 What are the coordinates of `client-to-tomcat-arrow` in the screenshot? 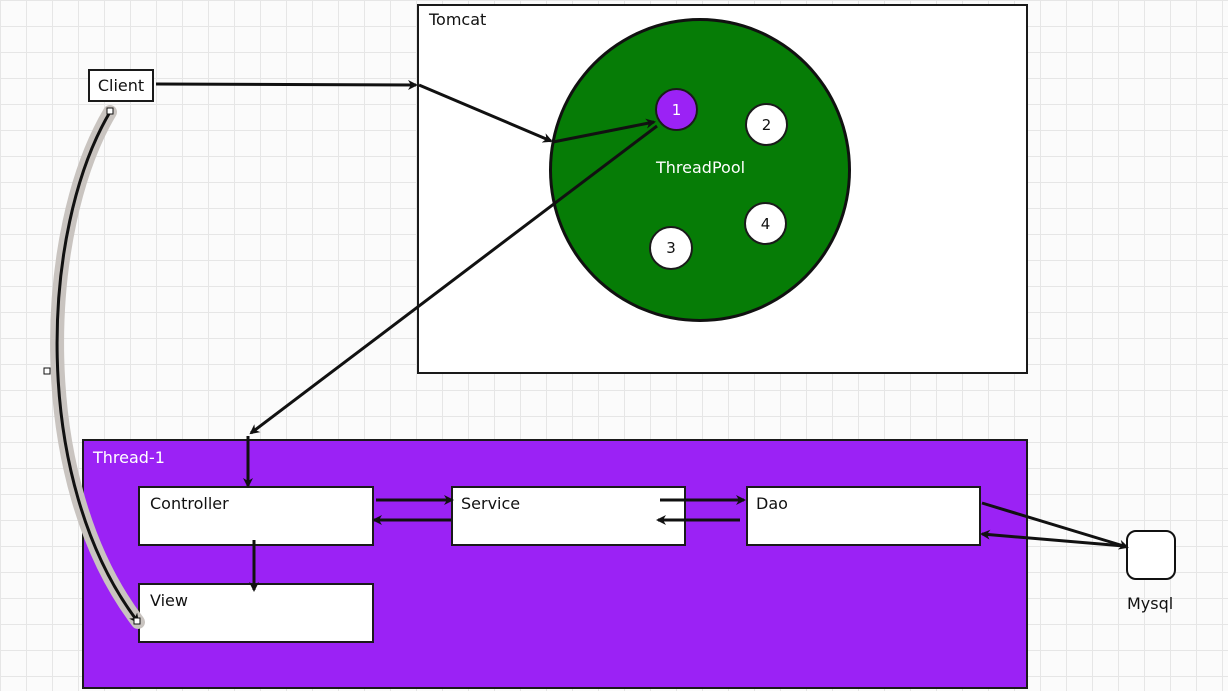 It's located at (286, 84).